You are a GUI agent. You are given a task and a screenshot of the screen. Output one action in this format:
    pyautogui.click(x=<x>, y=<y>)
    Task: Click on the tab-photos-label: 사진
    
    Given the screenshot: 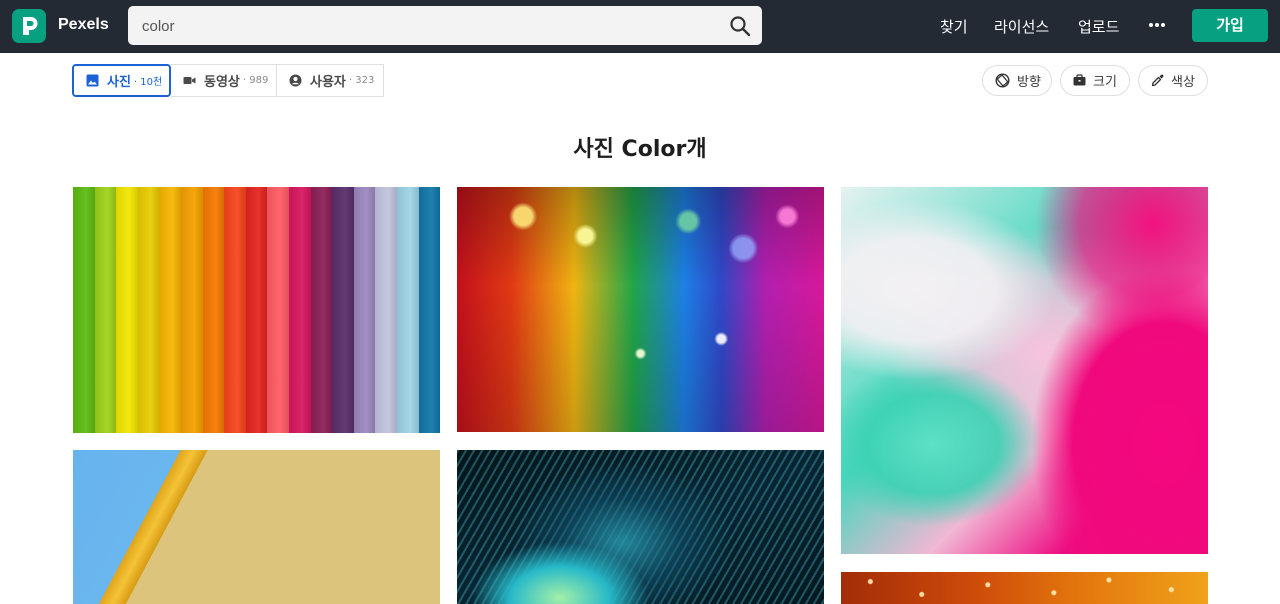 What is the action you would take?
    pyautogui.click(x=119, y=82)
    